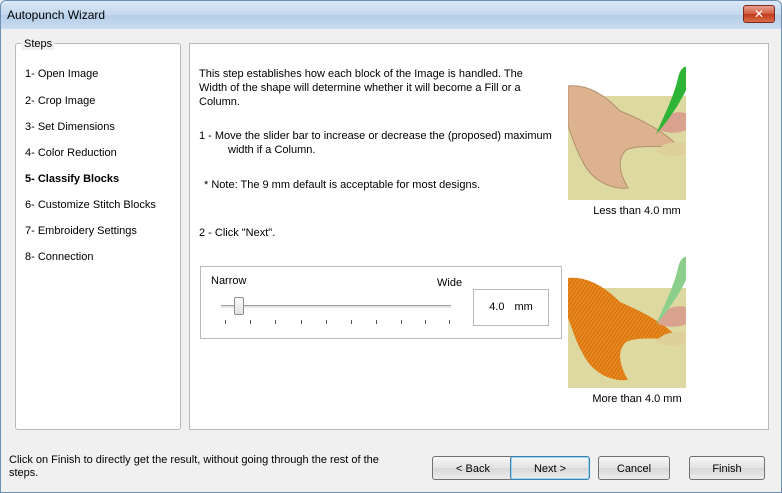  I want to click on step-set-dimensions: 3- Set Dimensions, so click(70, 127).